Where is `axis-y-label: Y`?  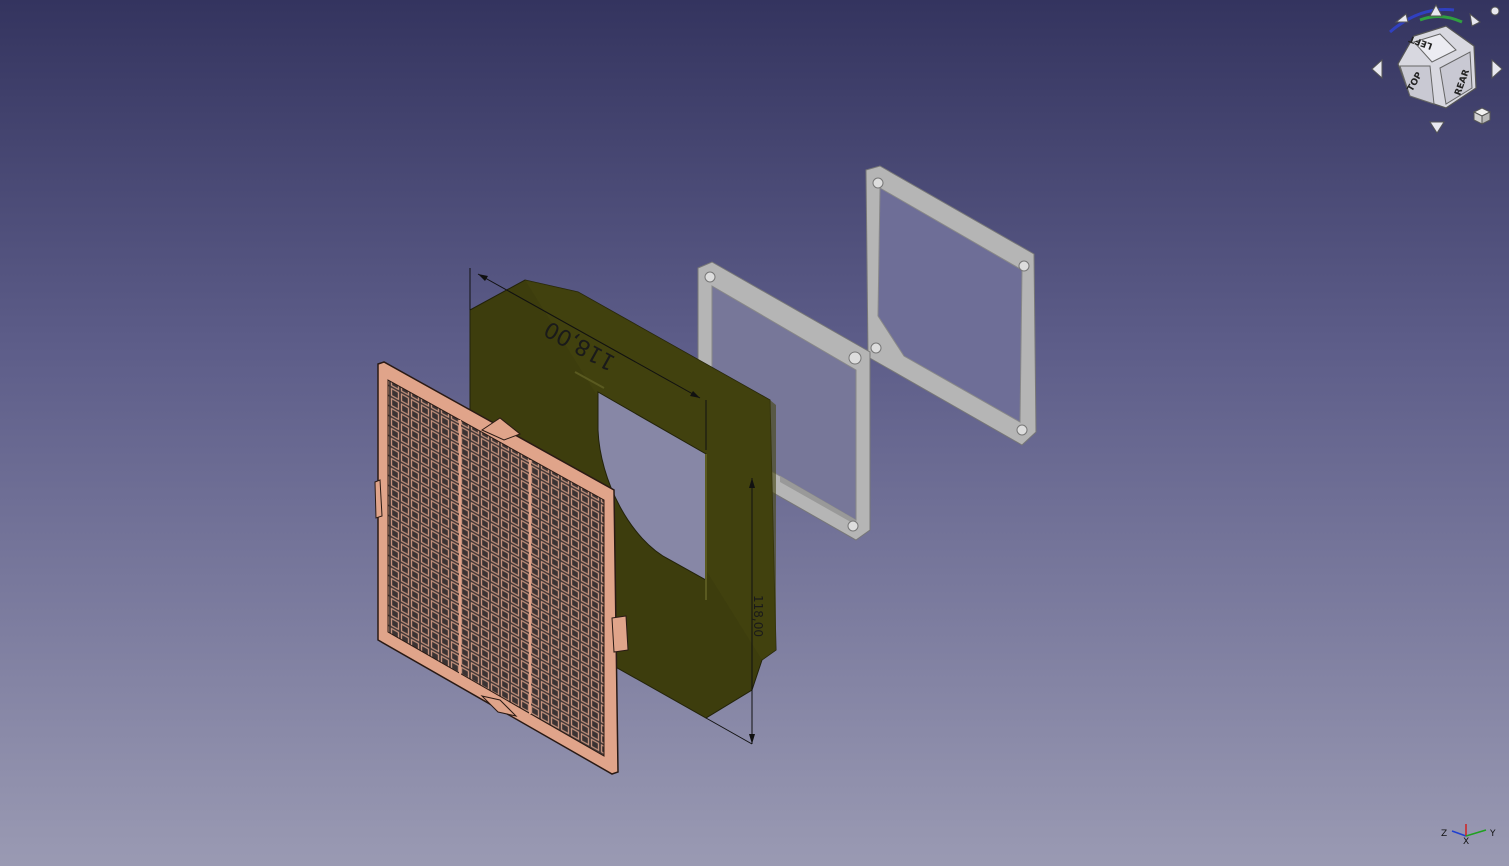 axis-y-label: Y is located at coordinates (1492, 834).